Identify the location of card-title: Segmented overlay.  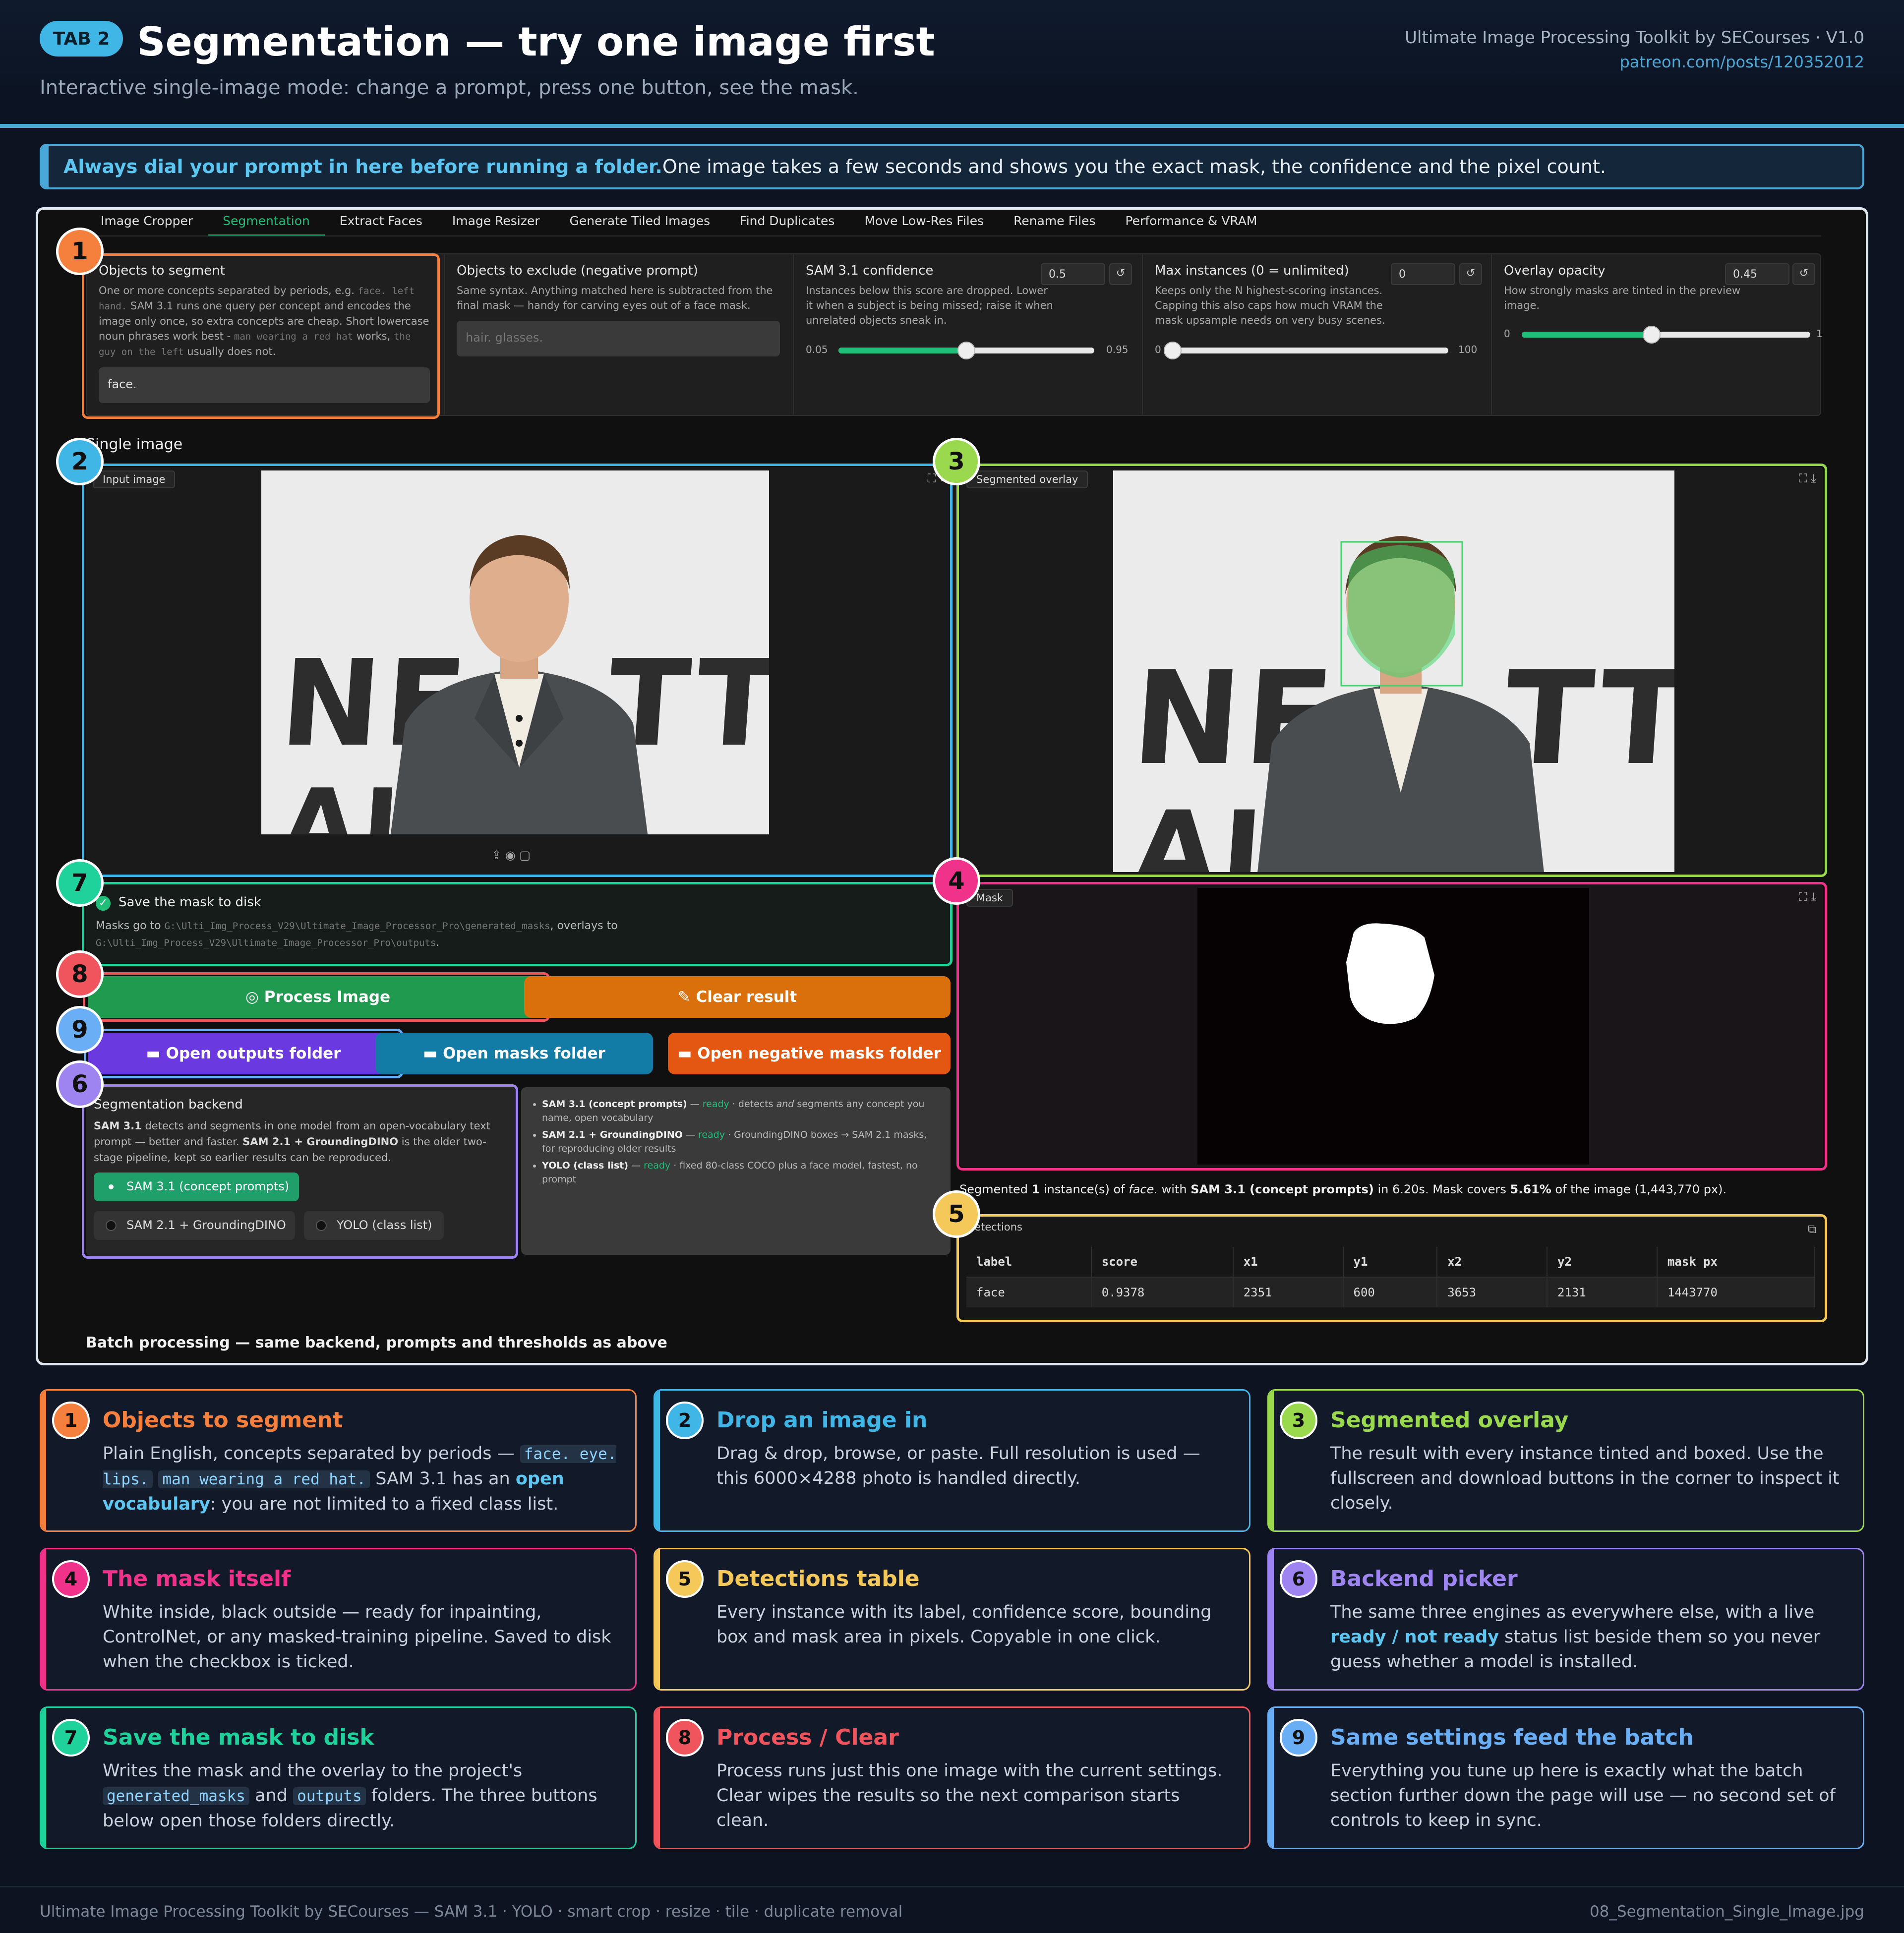
(1449, 1420).